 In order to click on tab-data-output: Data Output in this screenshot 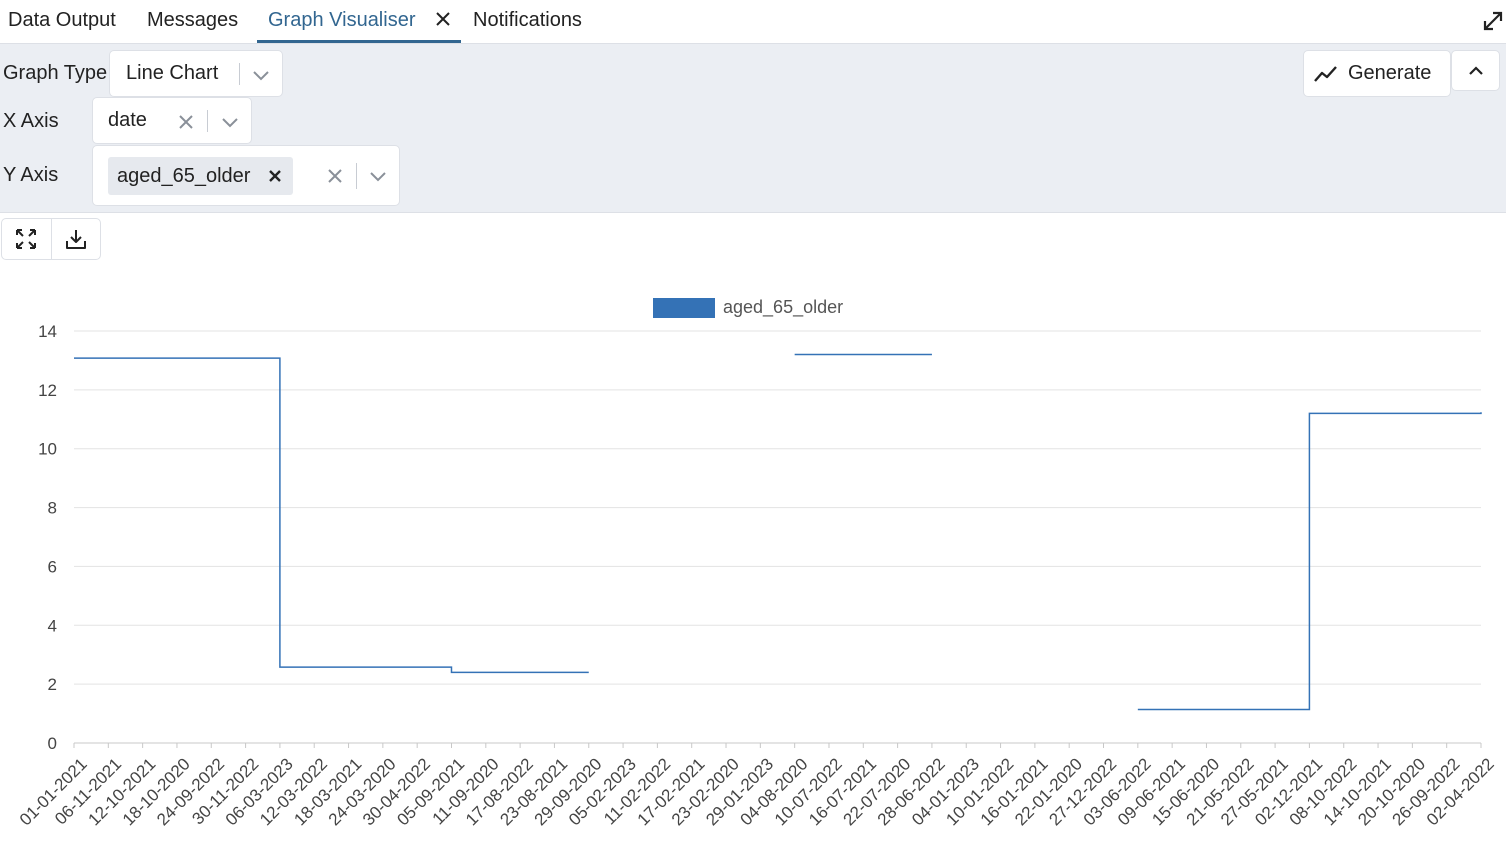, I will do `click(62, 21)`.